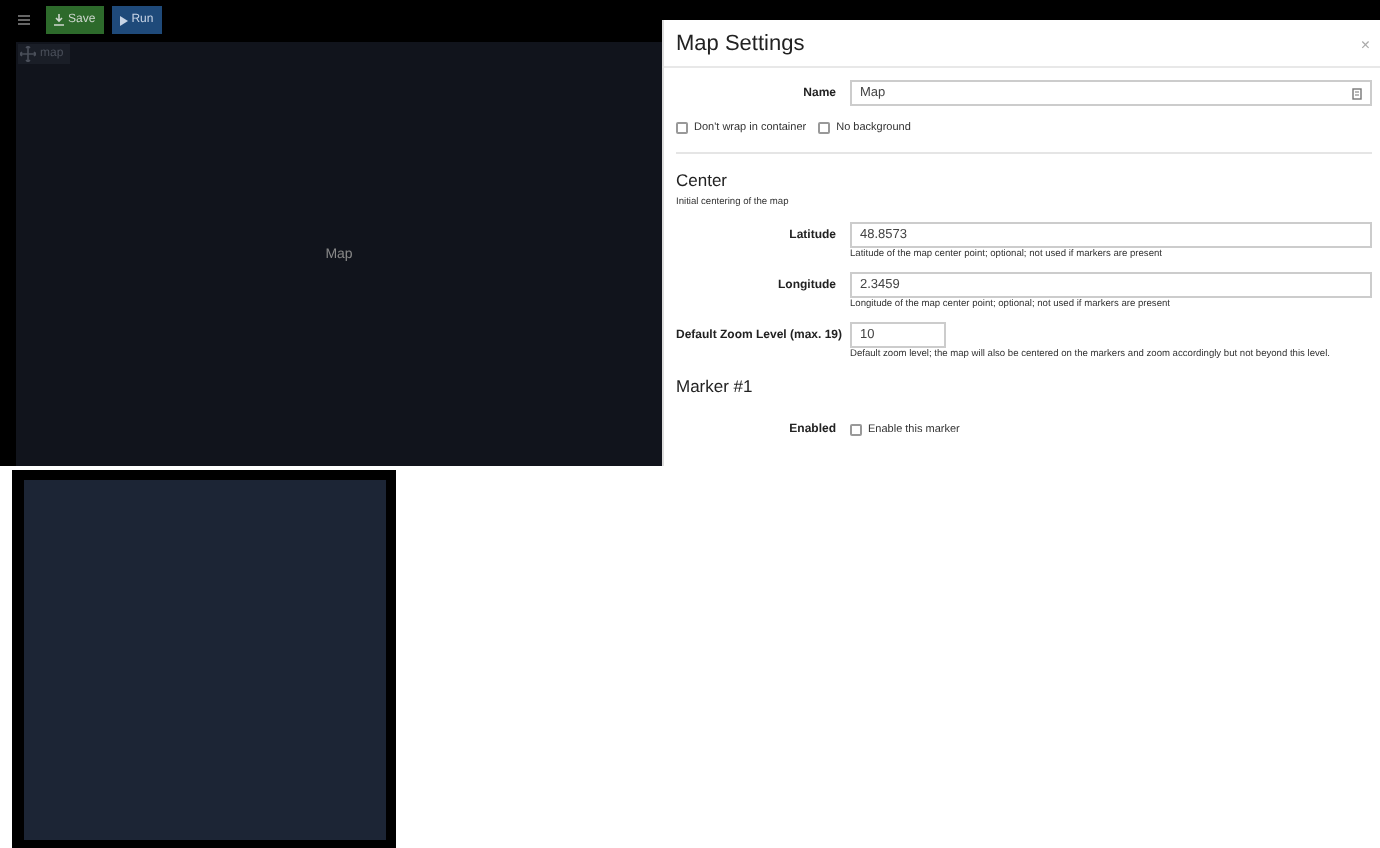 Image resolution: width=1380 pixels, height=848 pixels. Describe the element at coordinates (28, 54) in the screenshot. I see `move-icon` at that location.